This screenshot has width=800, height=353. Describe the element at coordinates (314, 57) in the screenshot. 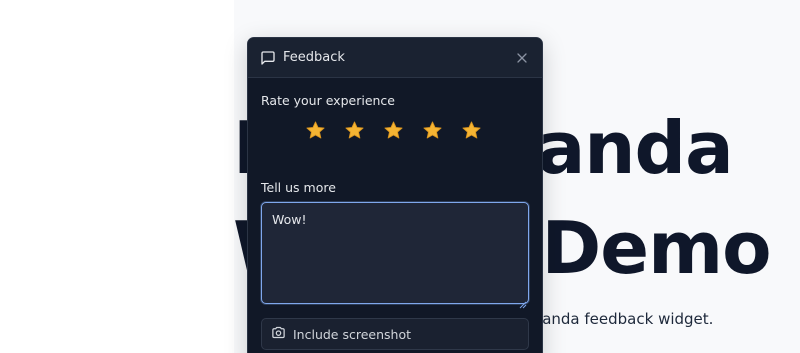

I see `widget-title: Feedback` at that location.